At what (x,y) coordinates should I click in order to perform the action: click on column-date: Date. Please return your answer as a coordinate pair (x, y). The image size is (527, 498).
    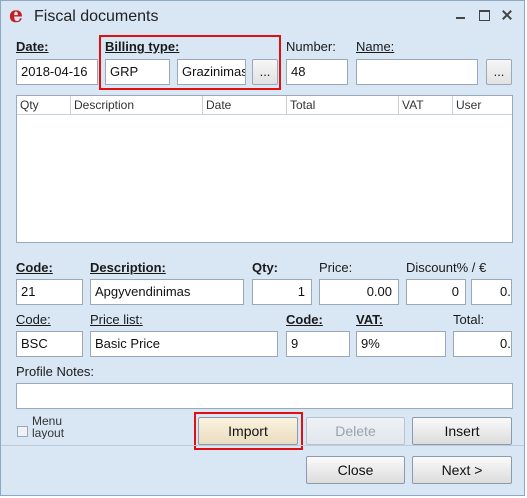
    Looking at the image, I should click on (245, 105).